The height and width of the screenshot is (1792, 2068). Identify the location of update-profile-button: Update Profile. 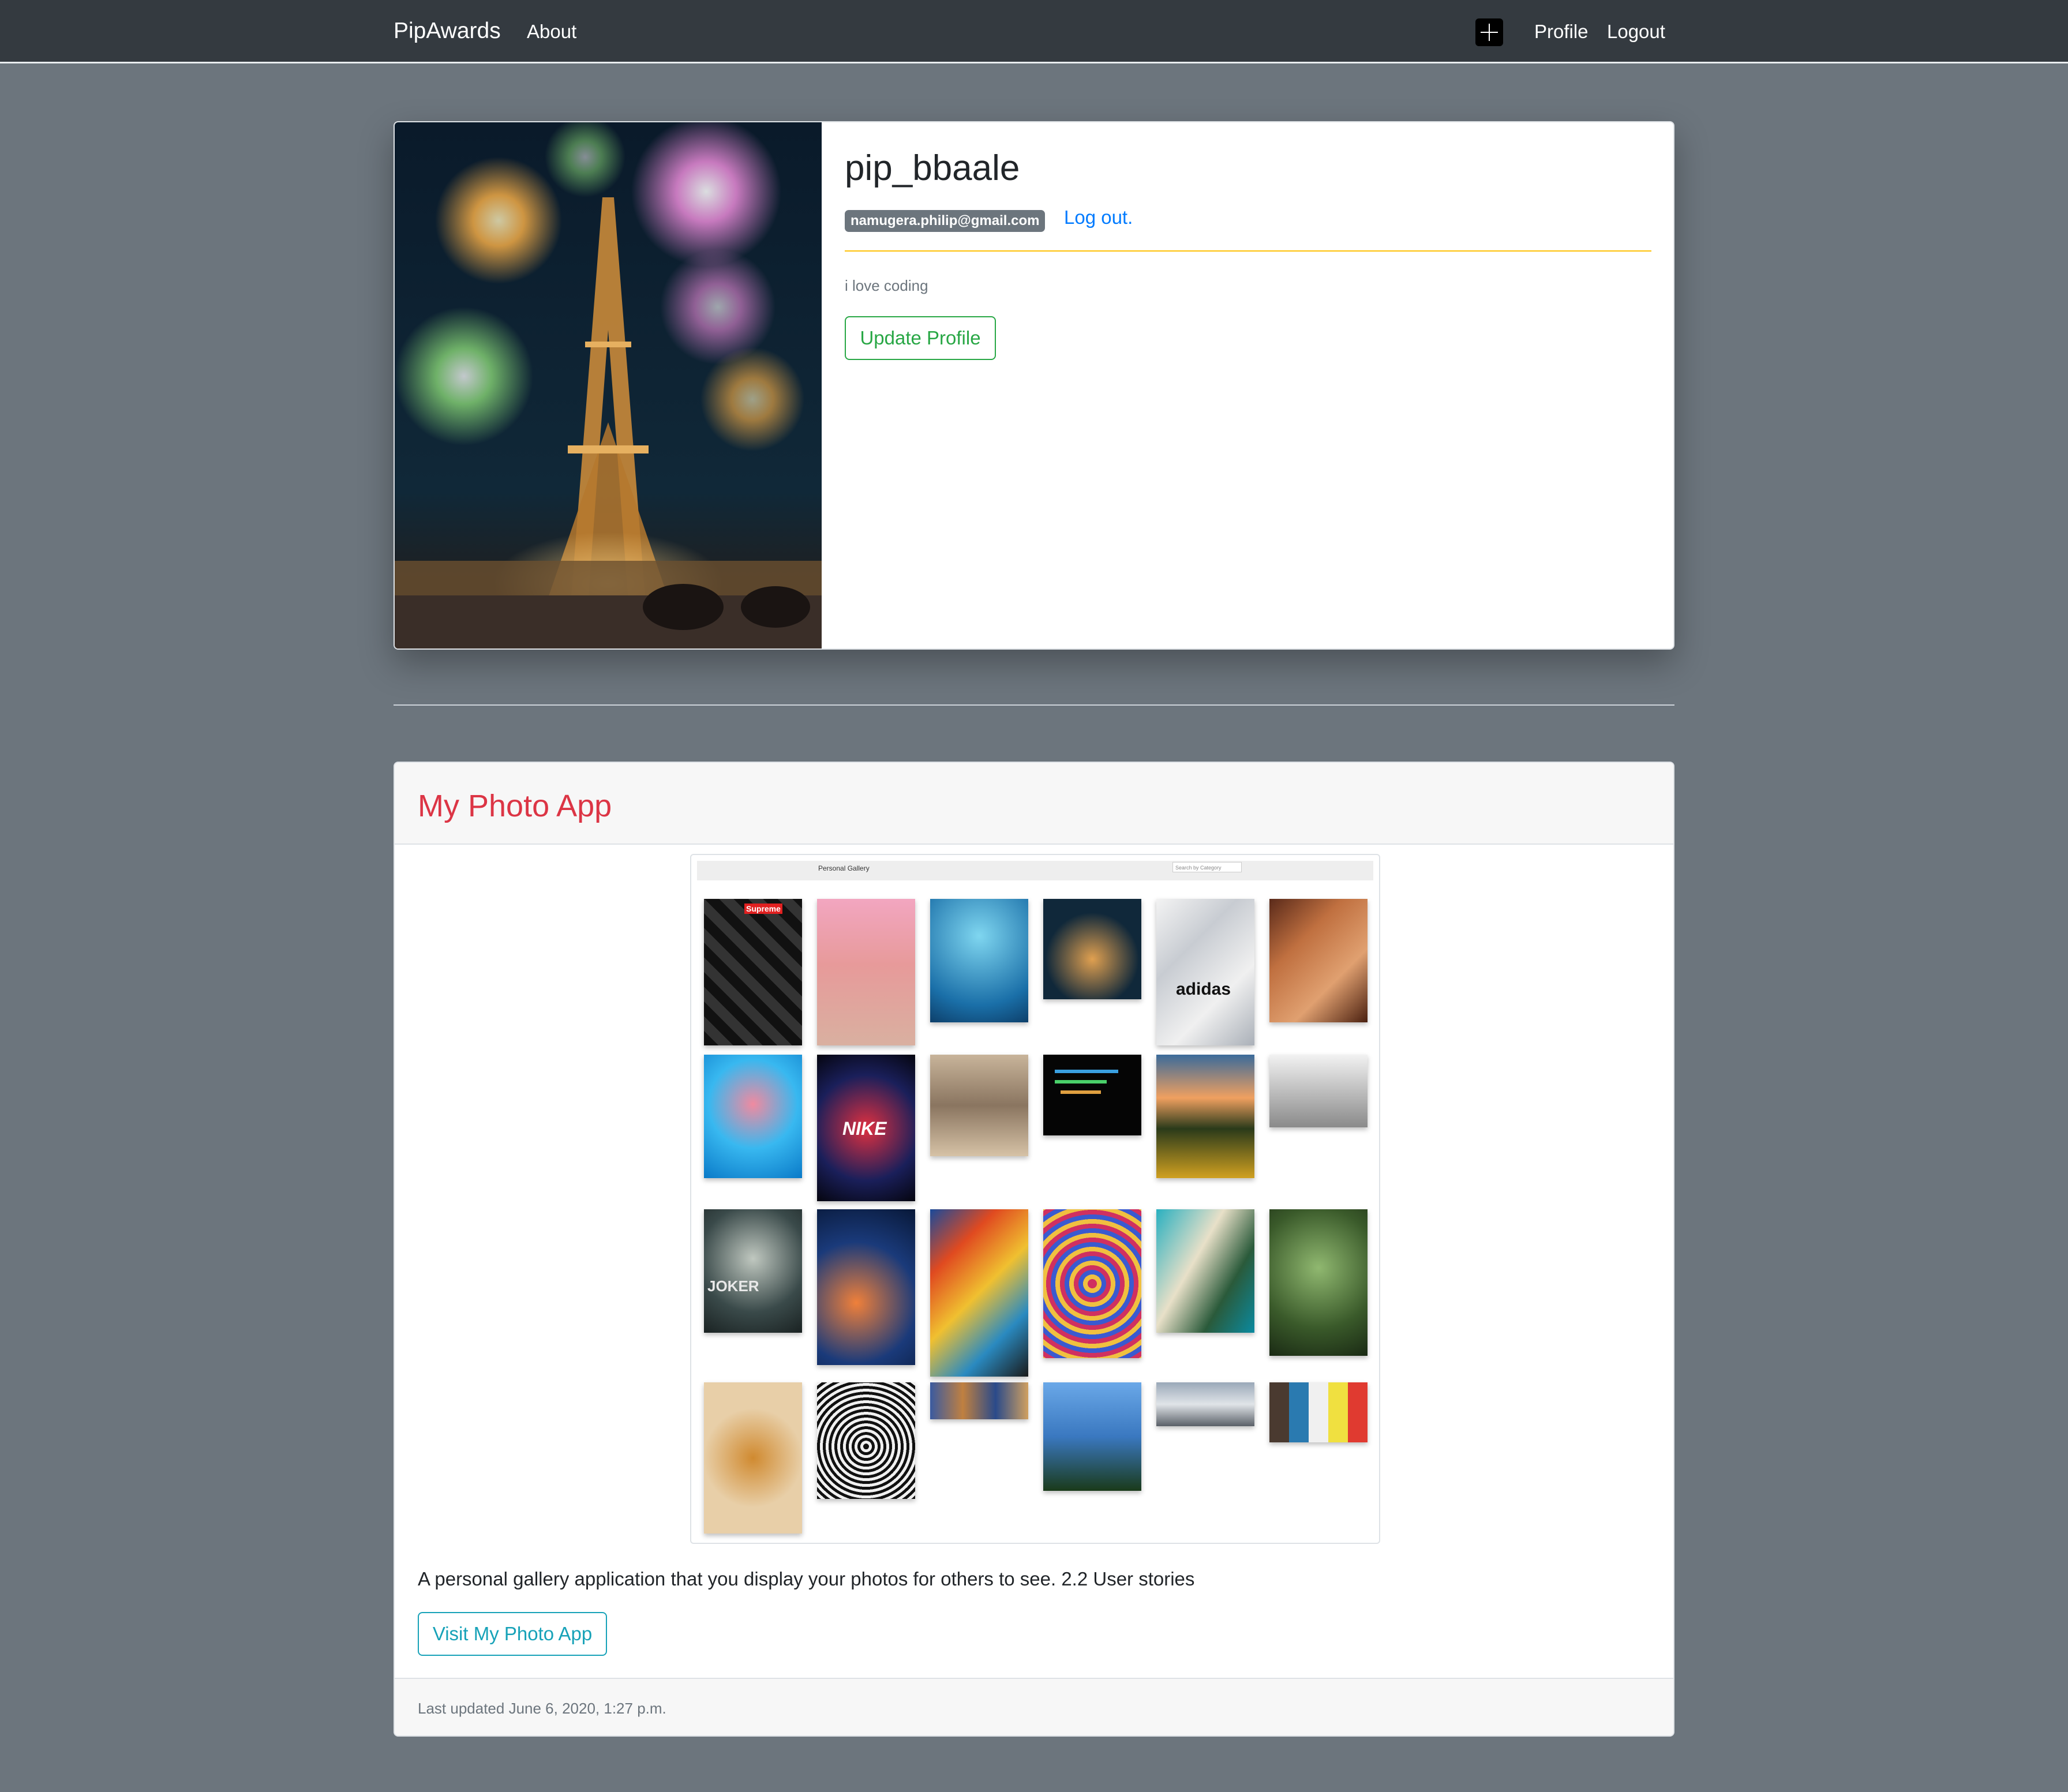
(921, 338).